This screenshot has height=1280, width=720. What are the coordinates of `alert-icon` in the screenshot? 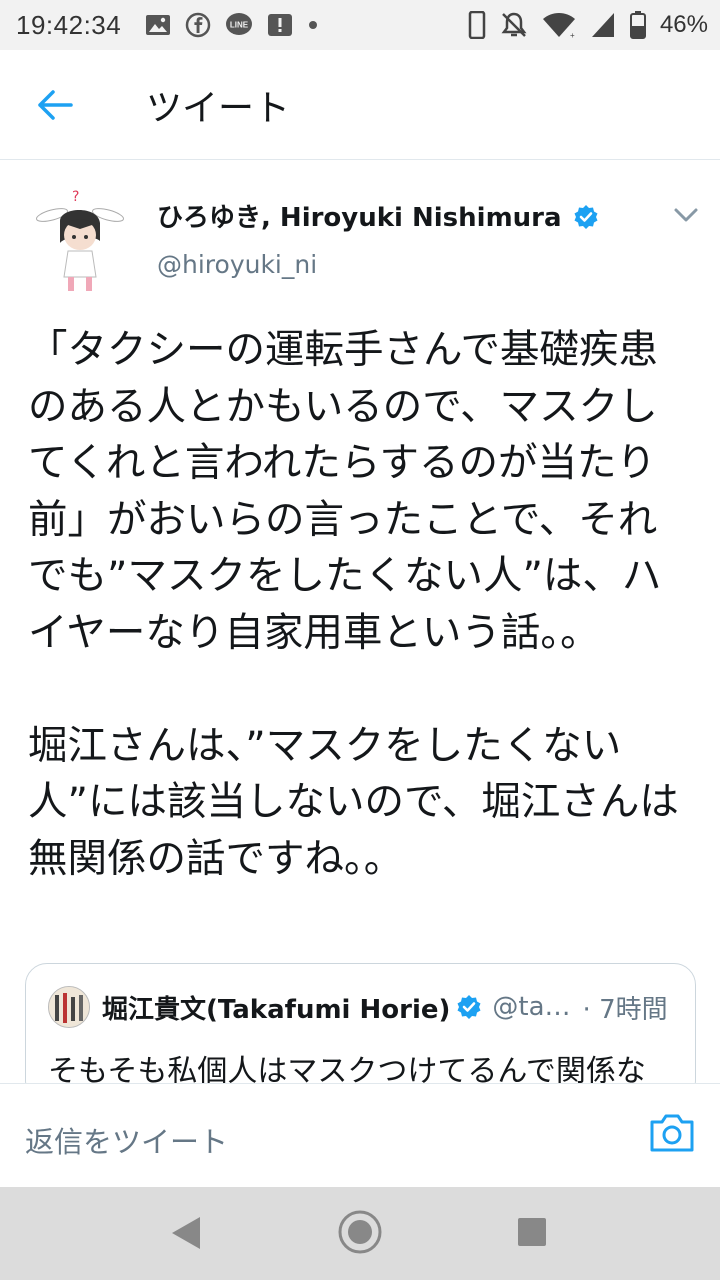 It's located at (280, 25).